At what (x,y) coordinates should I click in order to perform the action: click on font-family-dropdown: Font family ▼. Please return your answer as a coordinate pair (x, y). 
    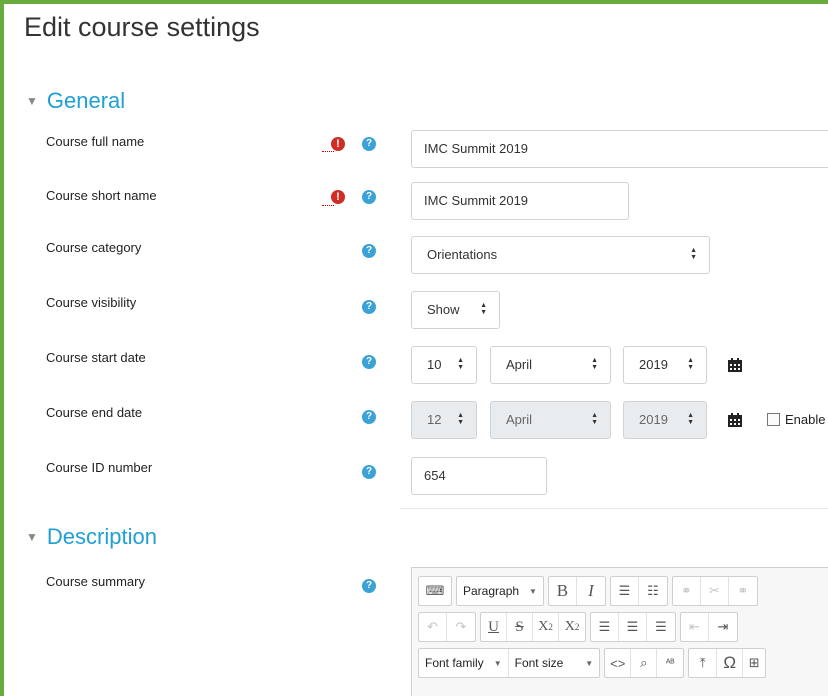
    Looking at the image, I should click on (463, 663).